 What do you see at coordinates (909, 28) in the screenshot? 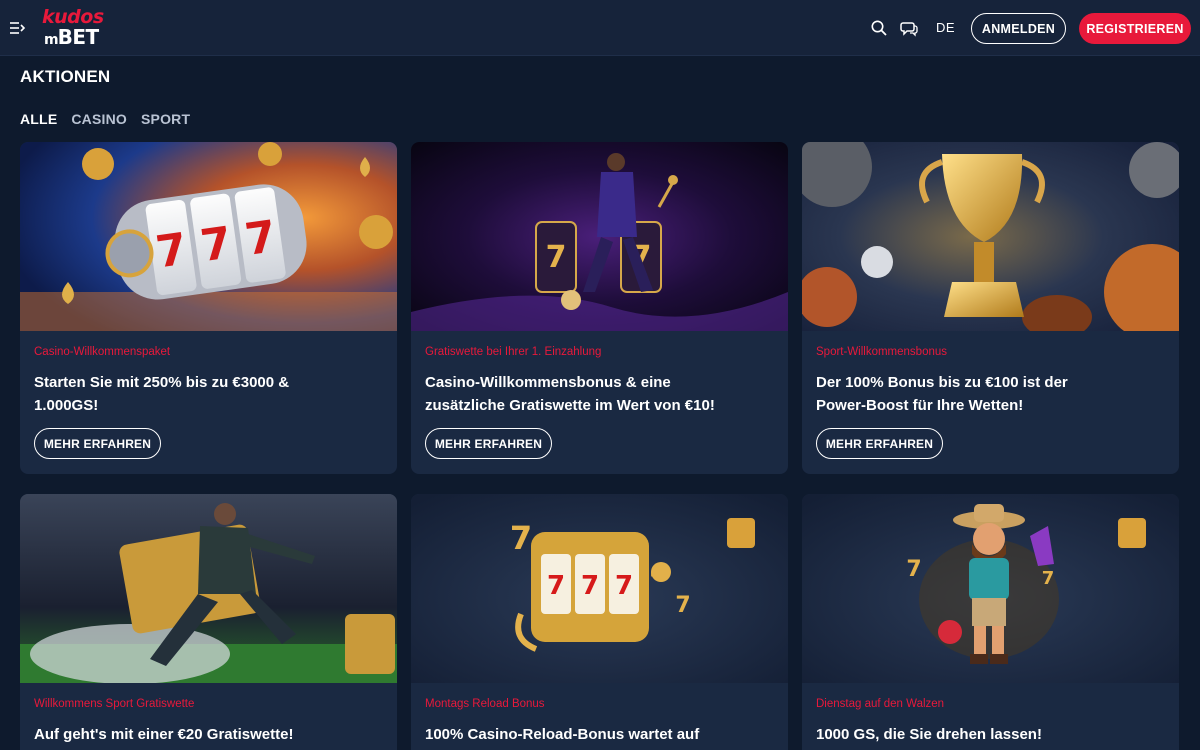
I see `chat-icon` at bounding box center [909, 28].